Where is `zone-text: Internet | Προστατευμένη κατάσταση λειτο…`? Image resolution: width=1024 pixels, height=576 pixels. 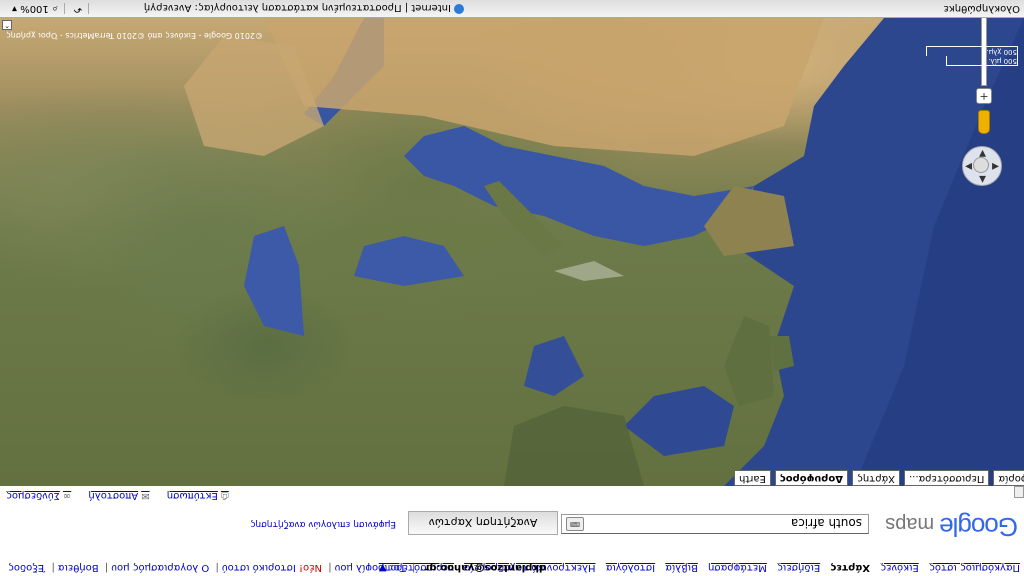
zone-text: Internet | Προστατευμένη κατάσταση λειτο… is located at coordinates (297, 7).